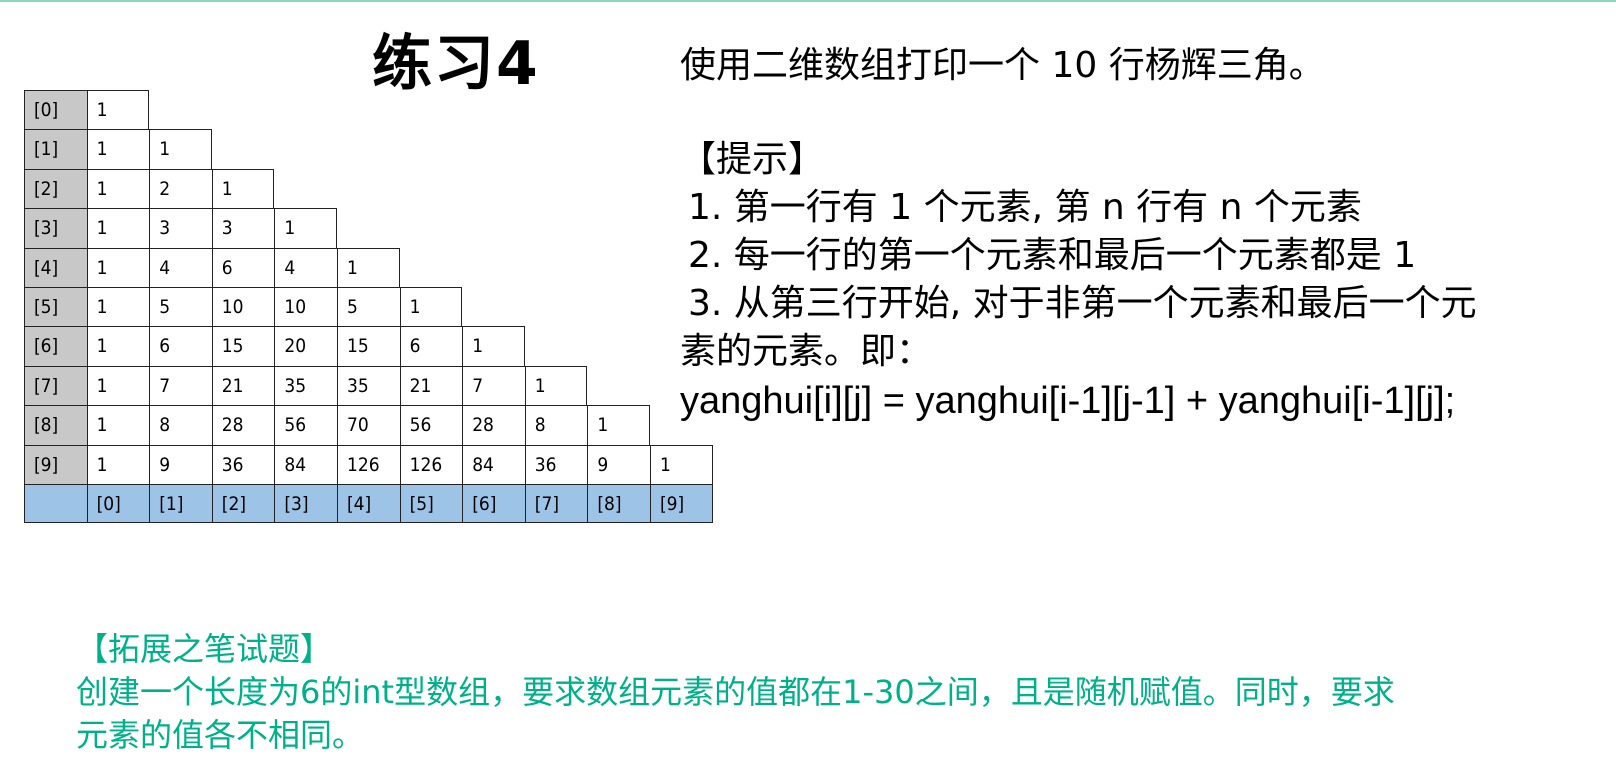  I want to click on column-index-label: [2], so click(243, 504).